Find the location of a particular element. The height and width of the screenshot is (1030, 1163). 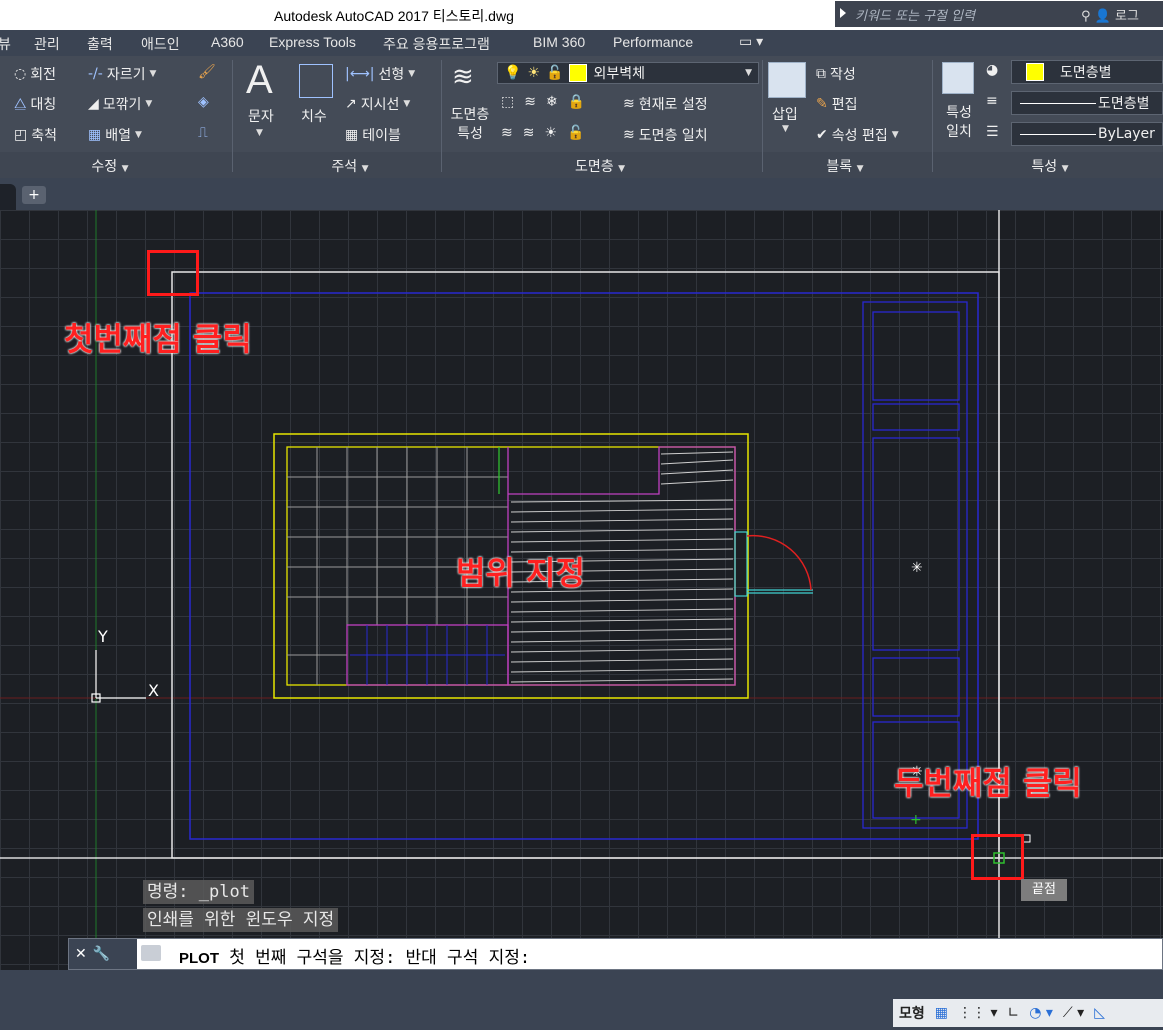

model-space-button: 모형 is located at coordinates (912, 1013).